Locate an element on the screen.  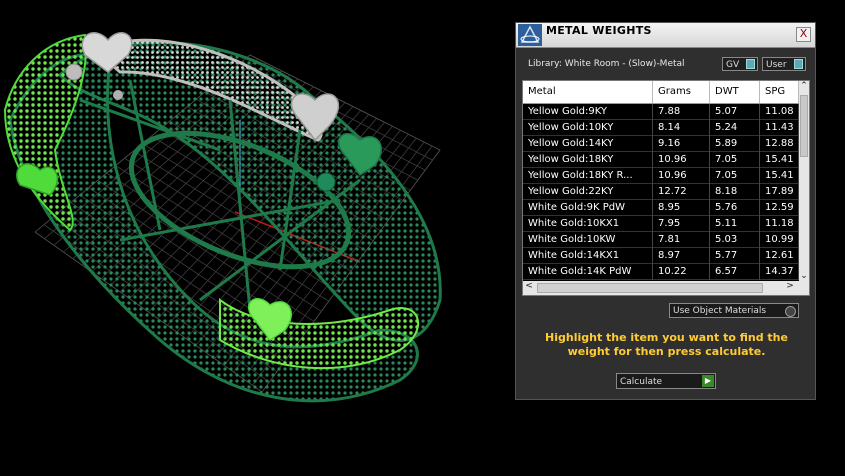
panel-title: METAL WEIGHTS is located at coordinates (599, 30).